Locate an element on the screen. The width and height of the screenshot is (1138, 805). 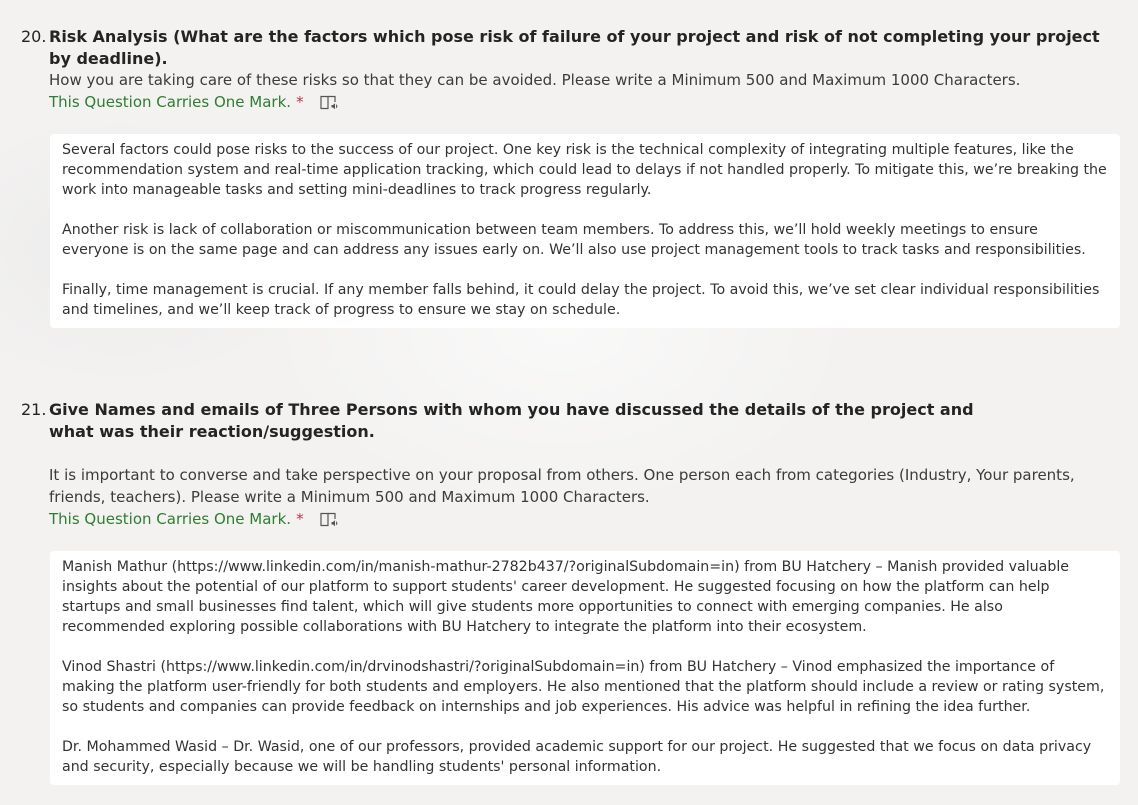
question-number: 20. is located at coordinates (34, 36).